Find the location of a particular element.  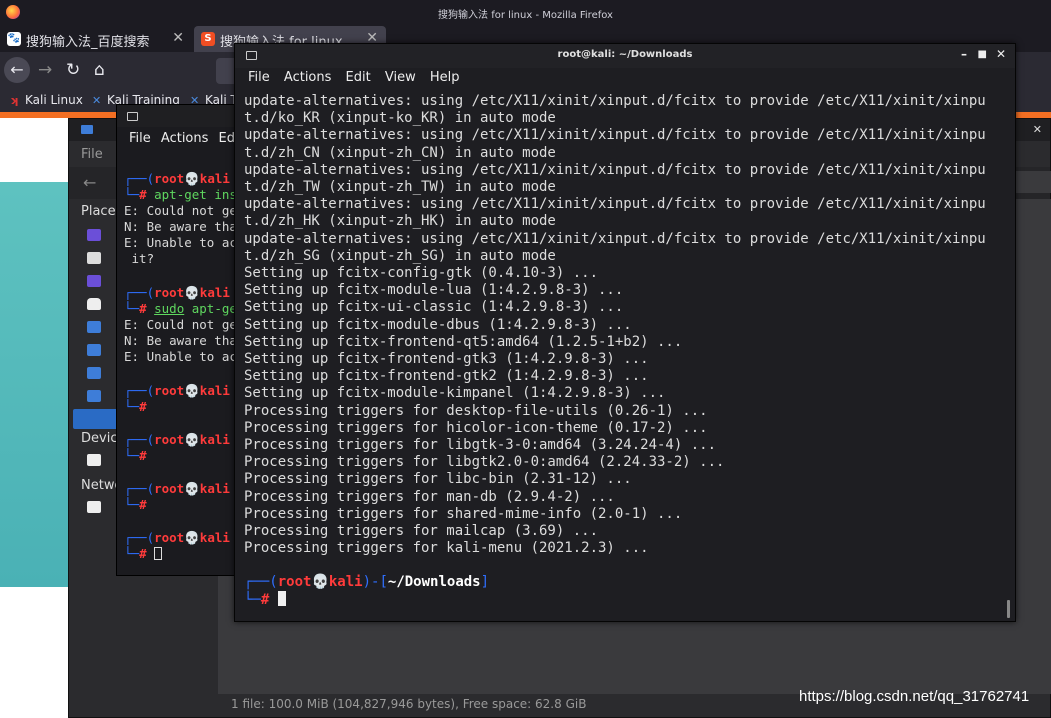

terminal-output-line: t.d/zh_CN (xinput-zh_CN) in auto mode is located at coordinates (400, 152).